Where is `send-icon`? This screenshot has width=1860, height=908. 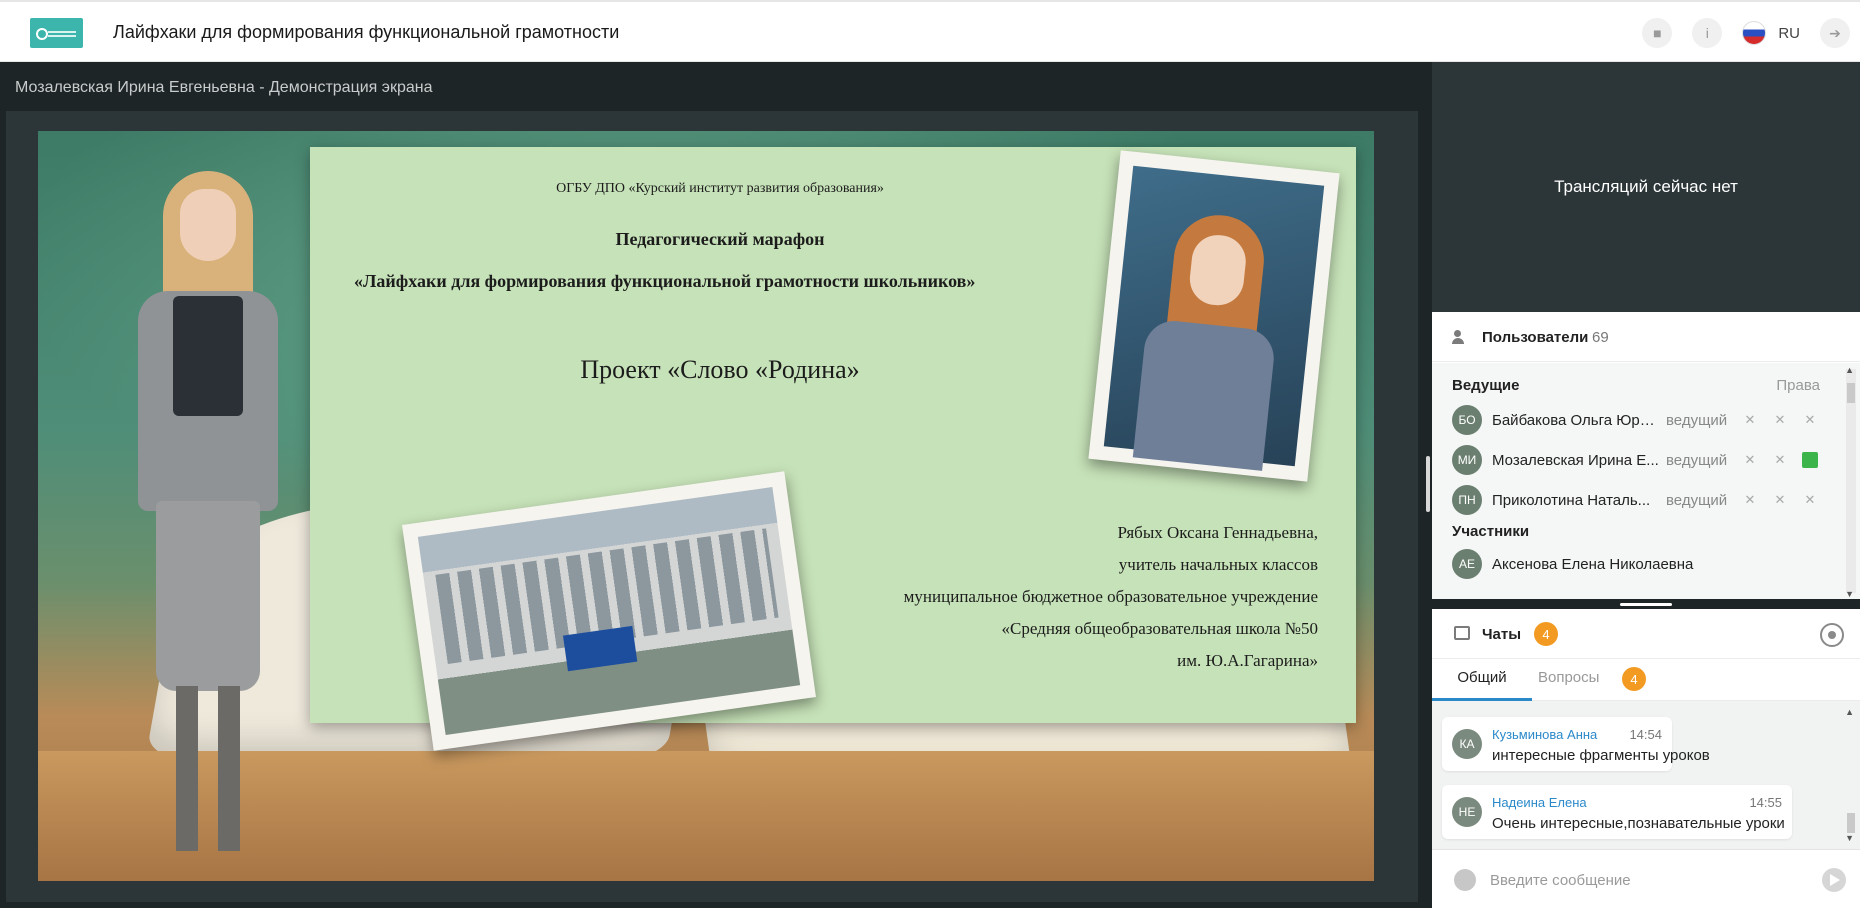 send-icon is located at coordinates (1834, 880).